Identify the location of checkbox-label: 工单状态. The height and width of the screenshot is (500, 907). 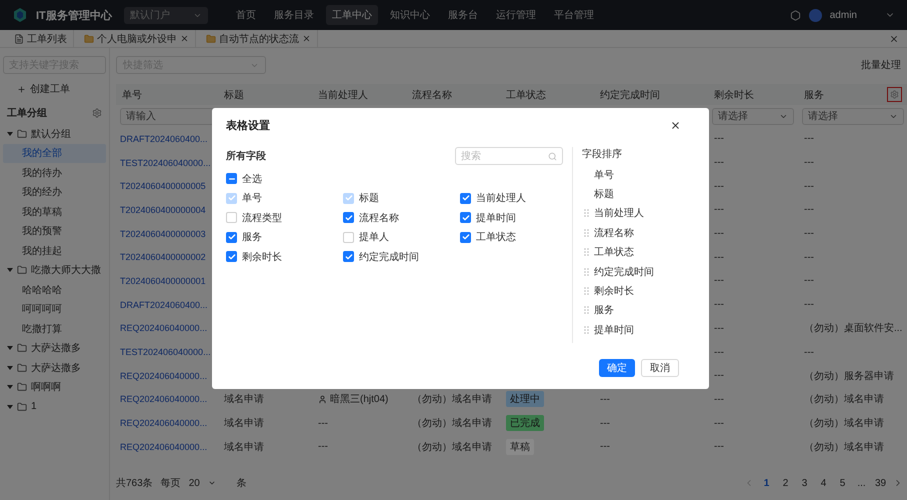
(496, 237).